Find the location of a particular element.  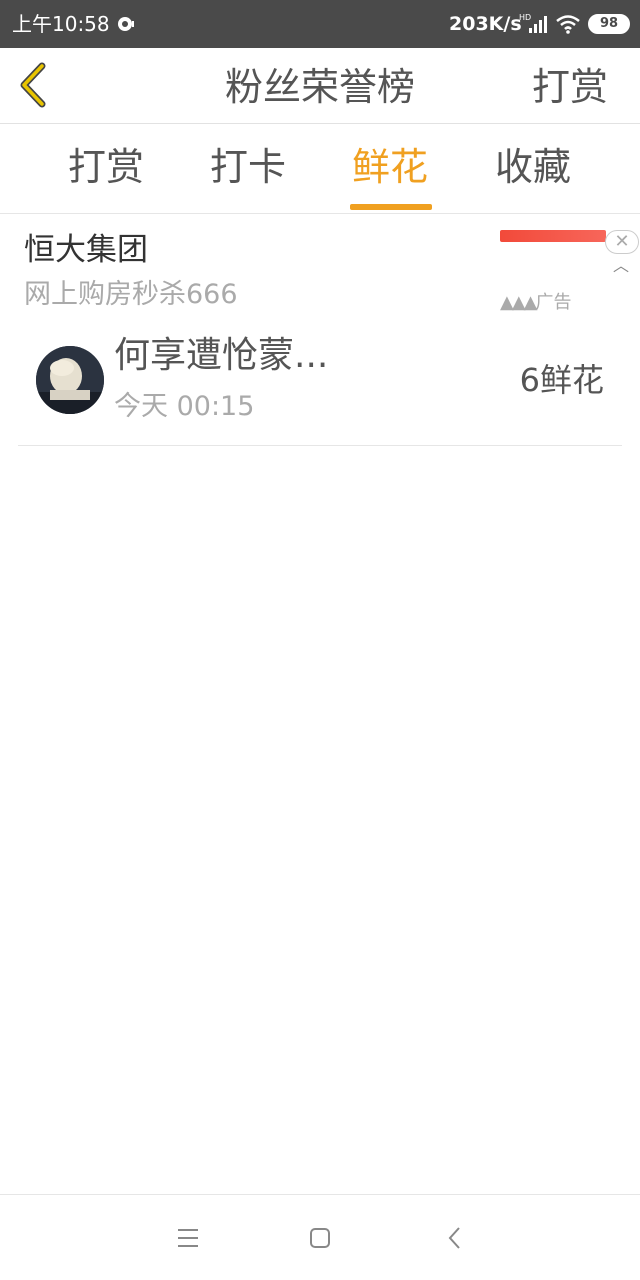

ad-label: ▲▲▲广告 is located at coordinates (536, 301).